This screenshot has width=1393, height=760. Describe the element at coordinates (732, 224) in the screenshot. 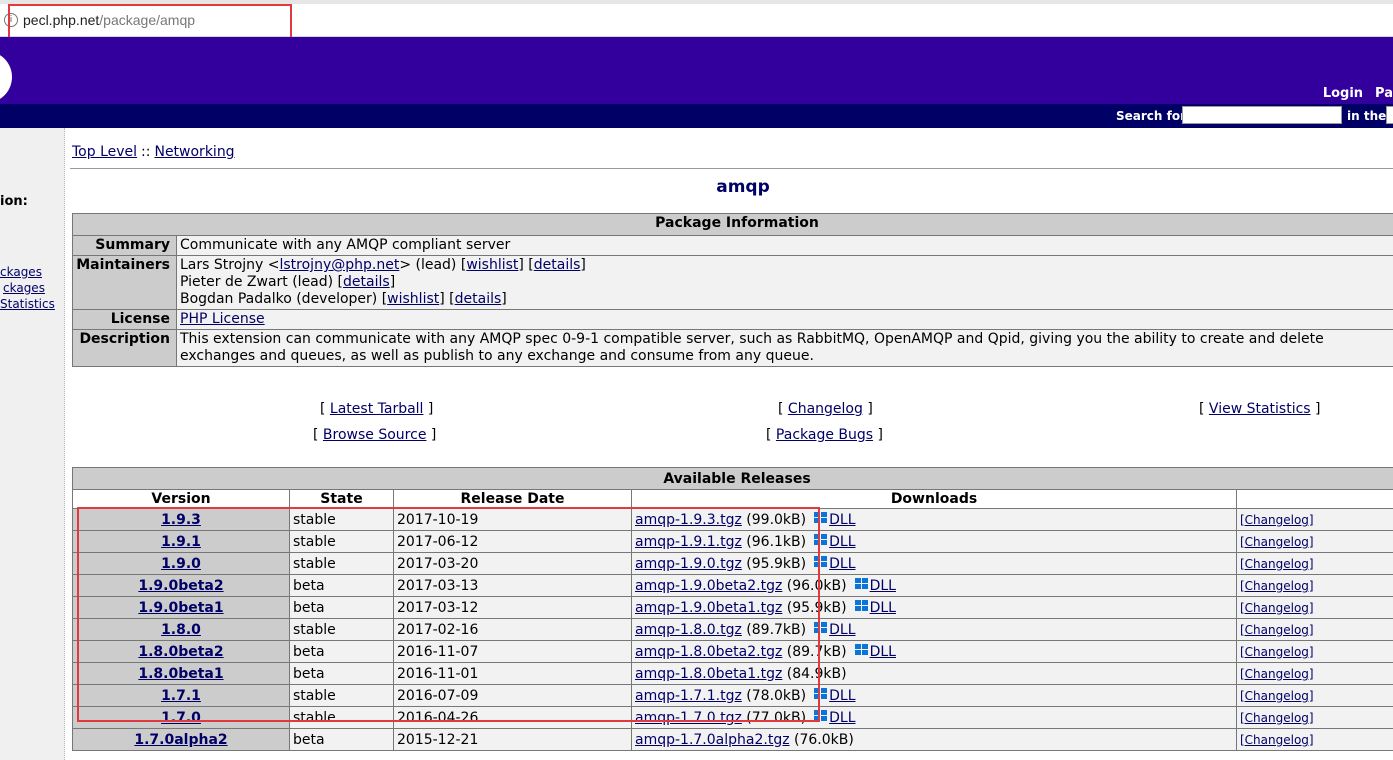

I see `package-info-heading: Package Information` at that location.